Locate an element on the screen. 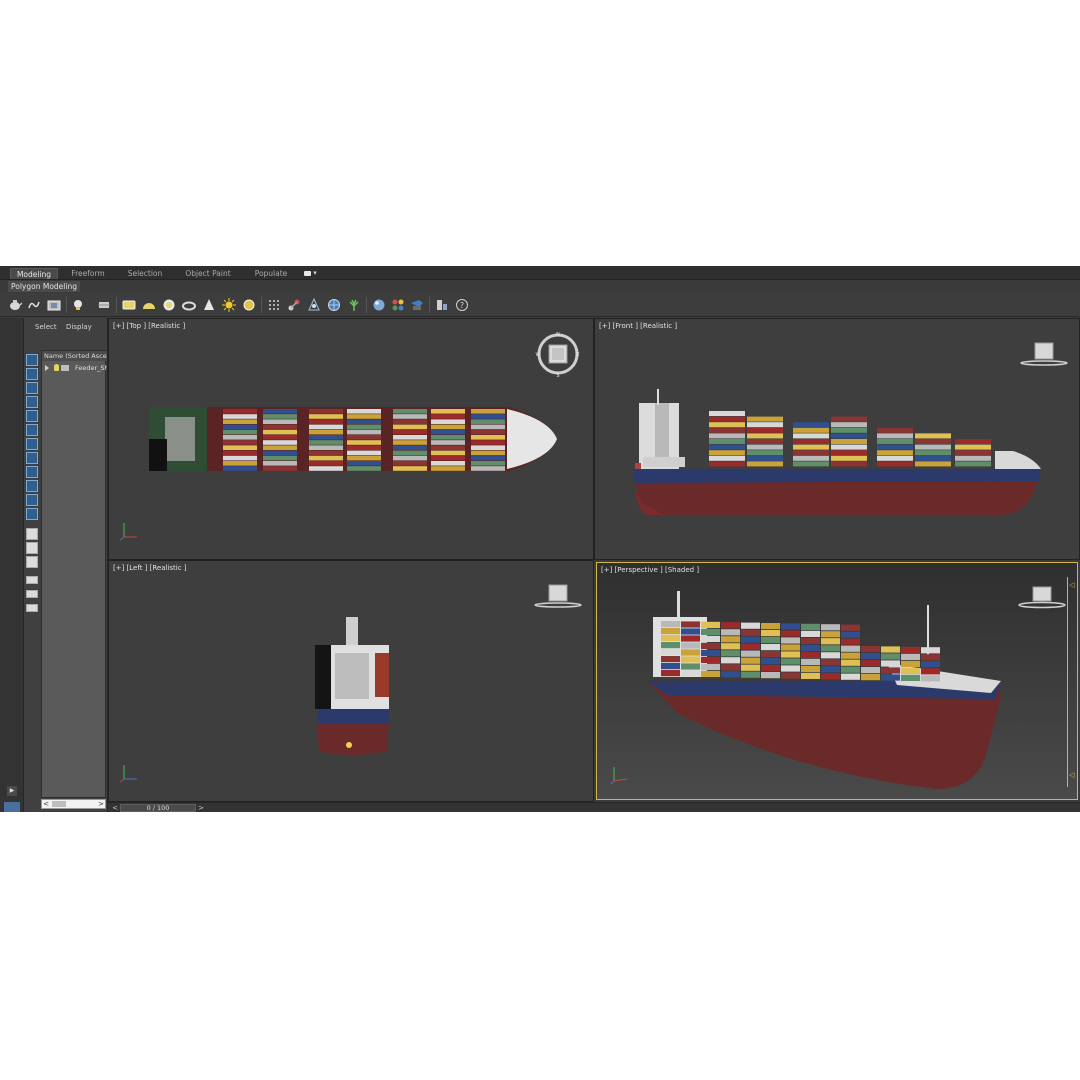 Image resolution: width=1080 pixels, height=1080 pixels. visibility-bulb-icon is located at coordinates (56, 367).